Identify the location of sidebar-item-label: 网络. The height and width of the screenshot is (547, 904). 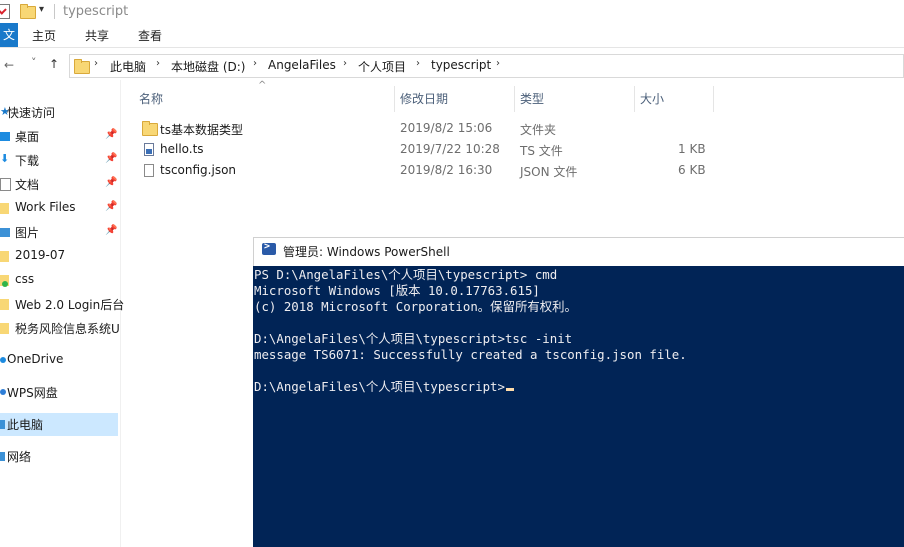
(19, 457).